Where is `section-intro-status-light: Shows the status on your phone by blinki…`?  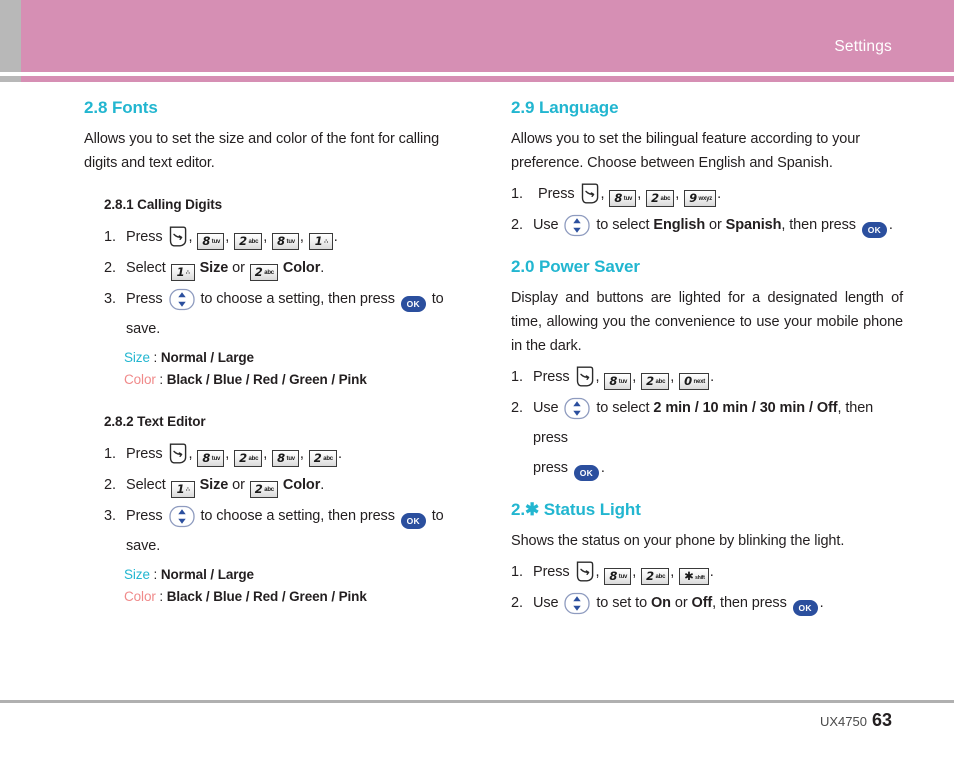 section-intro-status-light: Shows the status on your phone by blinki… is located at coordinates (678, 541).